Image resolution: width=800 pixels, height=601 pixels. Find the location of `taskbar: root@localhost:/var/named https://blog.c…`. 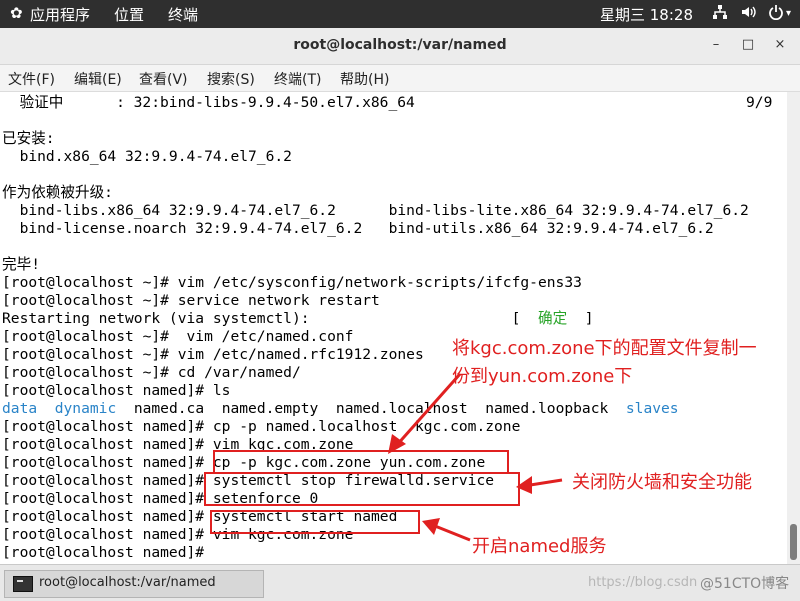

taskbar: root@localhost:/var/named https://blog.c… is located at coordinates (400, 582).